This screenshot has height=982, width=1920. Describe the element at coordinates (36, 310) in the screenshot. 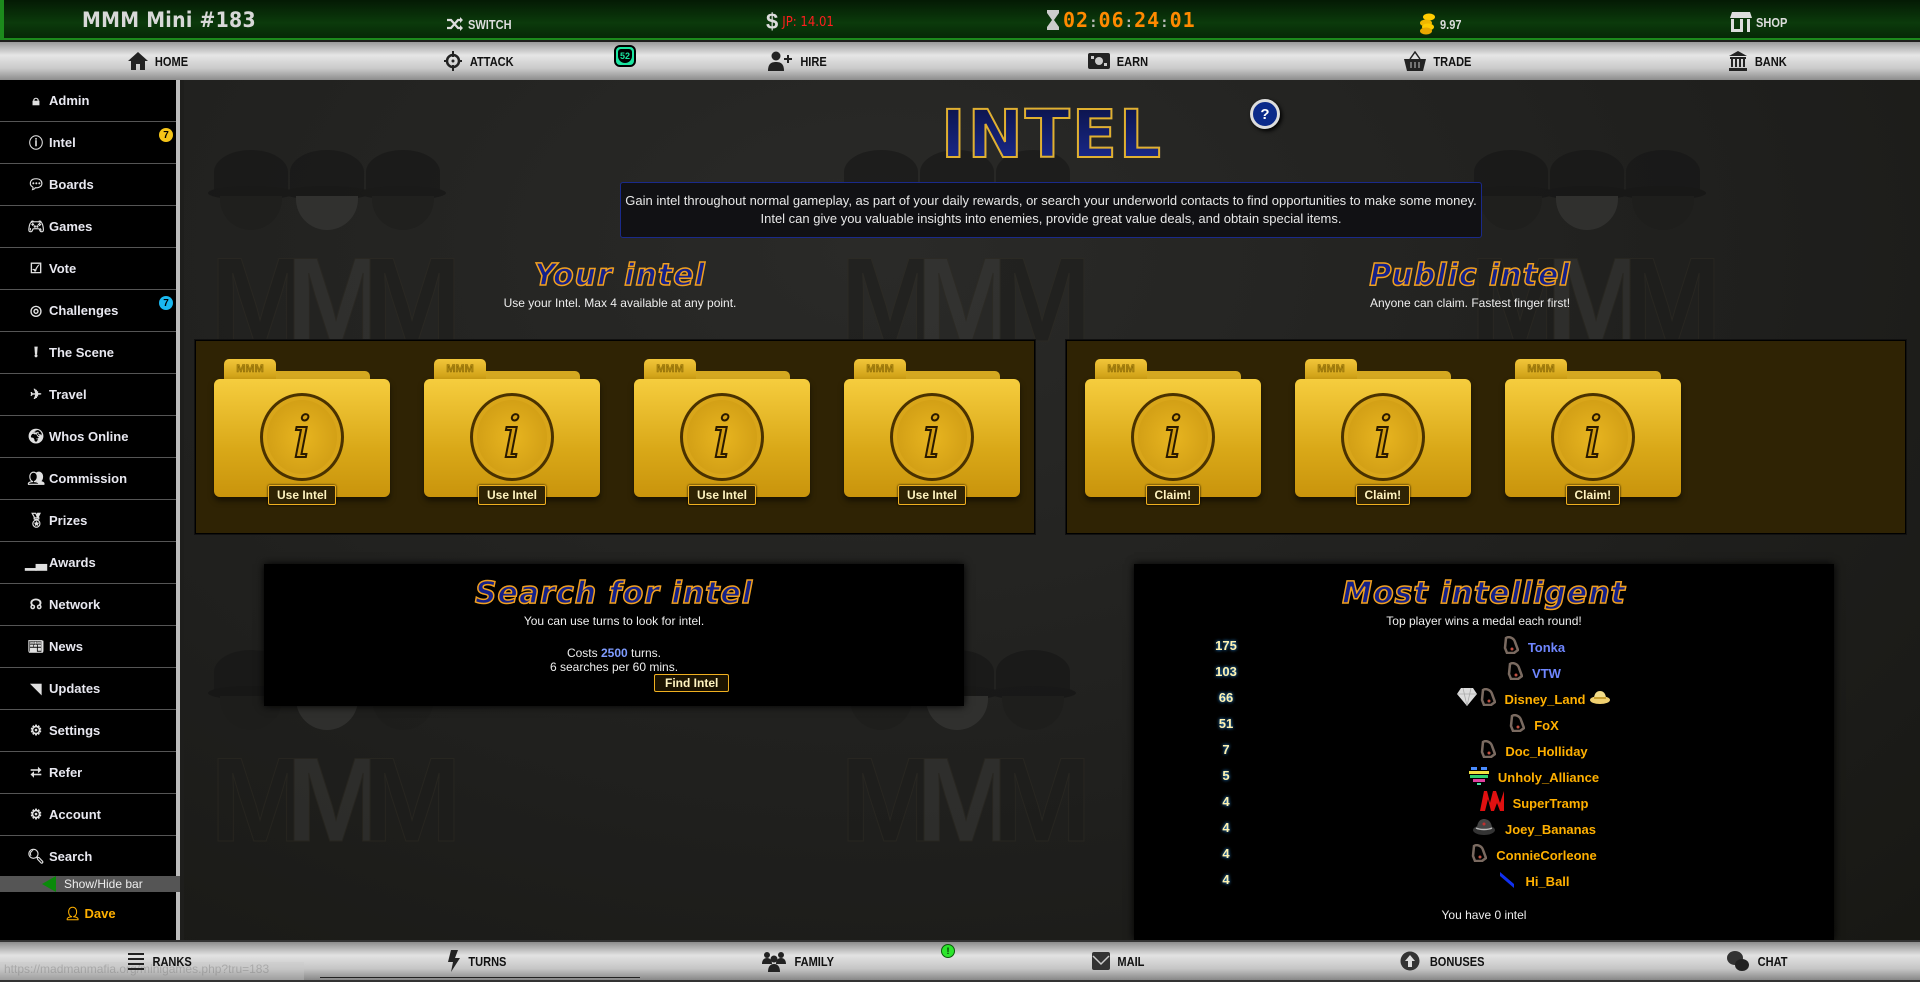

I see `target-icon: ◎` at that location.